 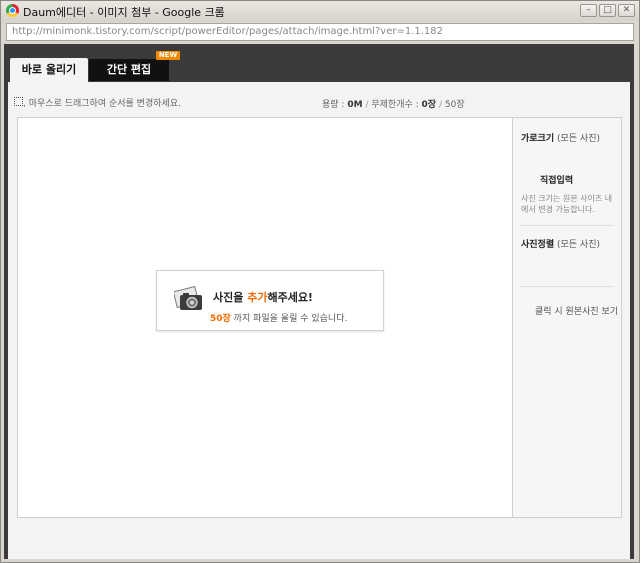 I want to click on chrome-icon, so click(x=12, y=10).